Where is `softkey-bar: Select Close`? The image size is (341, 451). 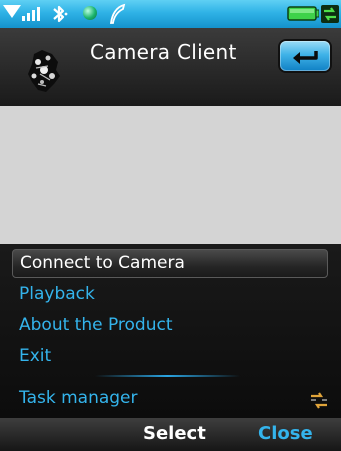 softkey-bar: Select Close is located at coordinates (170, 434).